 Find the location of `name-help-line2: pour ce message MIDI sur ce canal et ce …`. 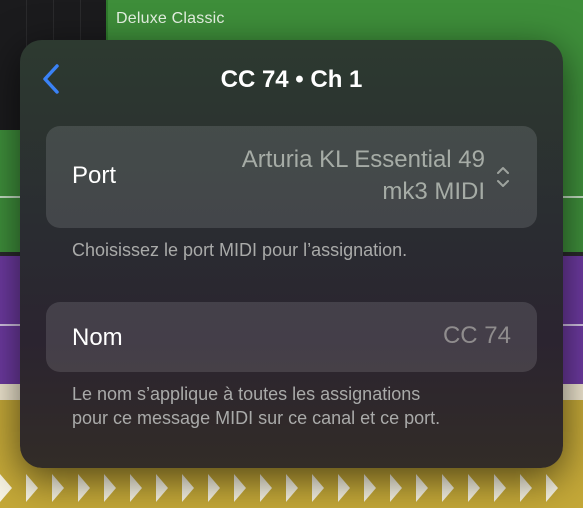

name-help-line2: pour ce message MIDI sur ce canal et ce … is located at coordinates (256, 418).